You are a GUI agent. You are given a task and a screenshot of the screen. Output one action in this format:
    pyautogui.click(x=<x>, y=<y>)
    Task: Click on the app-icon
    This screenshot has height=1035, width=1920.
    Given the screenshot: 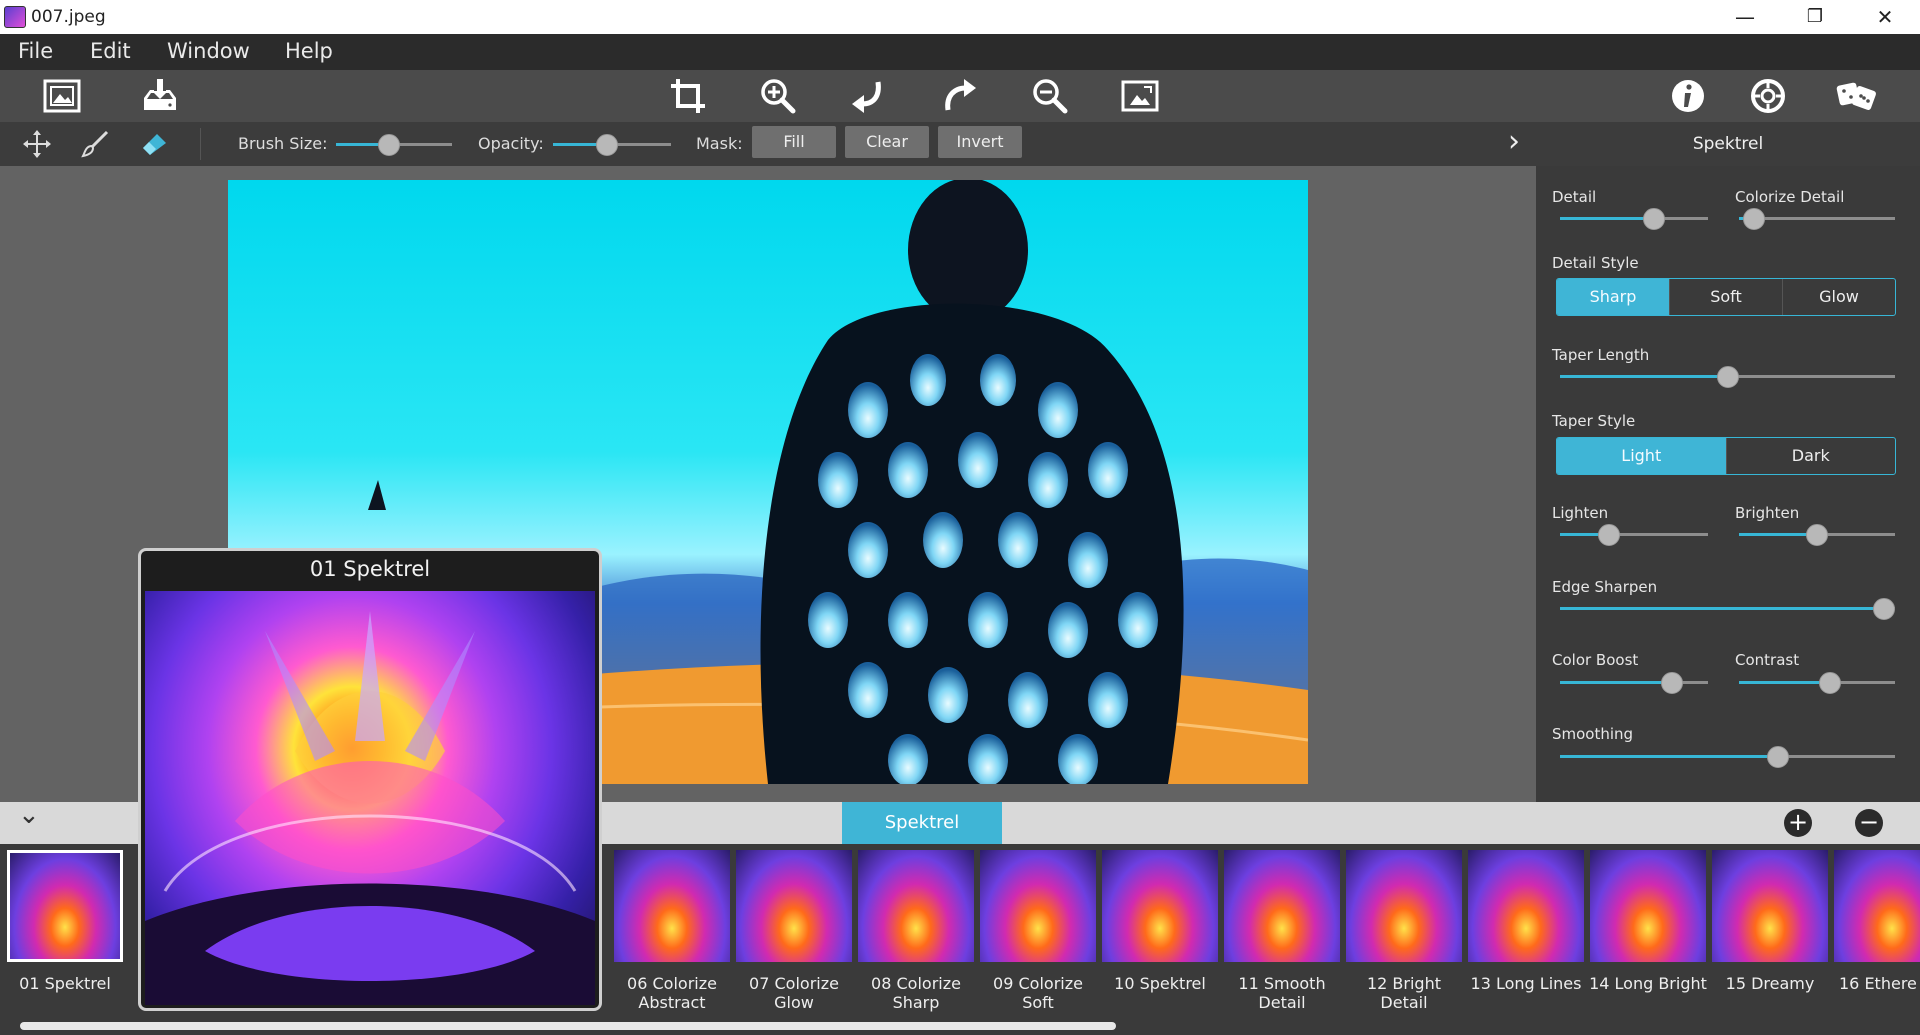 What is the action you would take?
    pyautogui.click(x=15, y=17)
    